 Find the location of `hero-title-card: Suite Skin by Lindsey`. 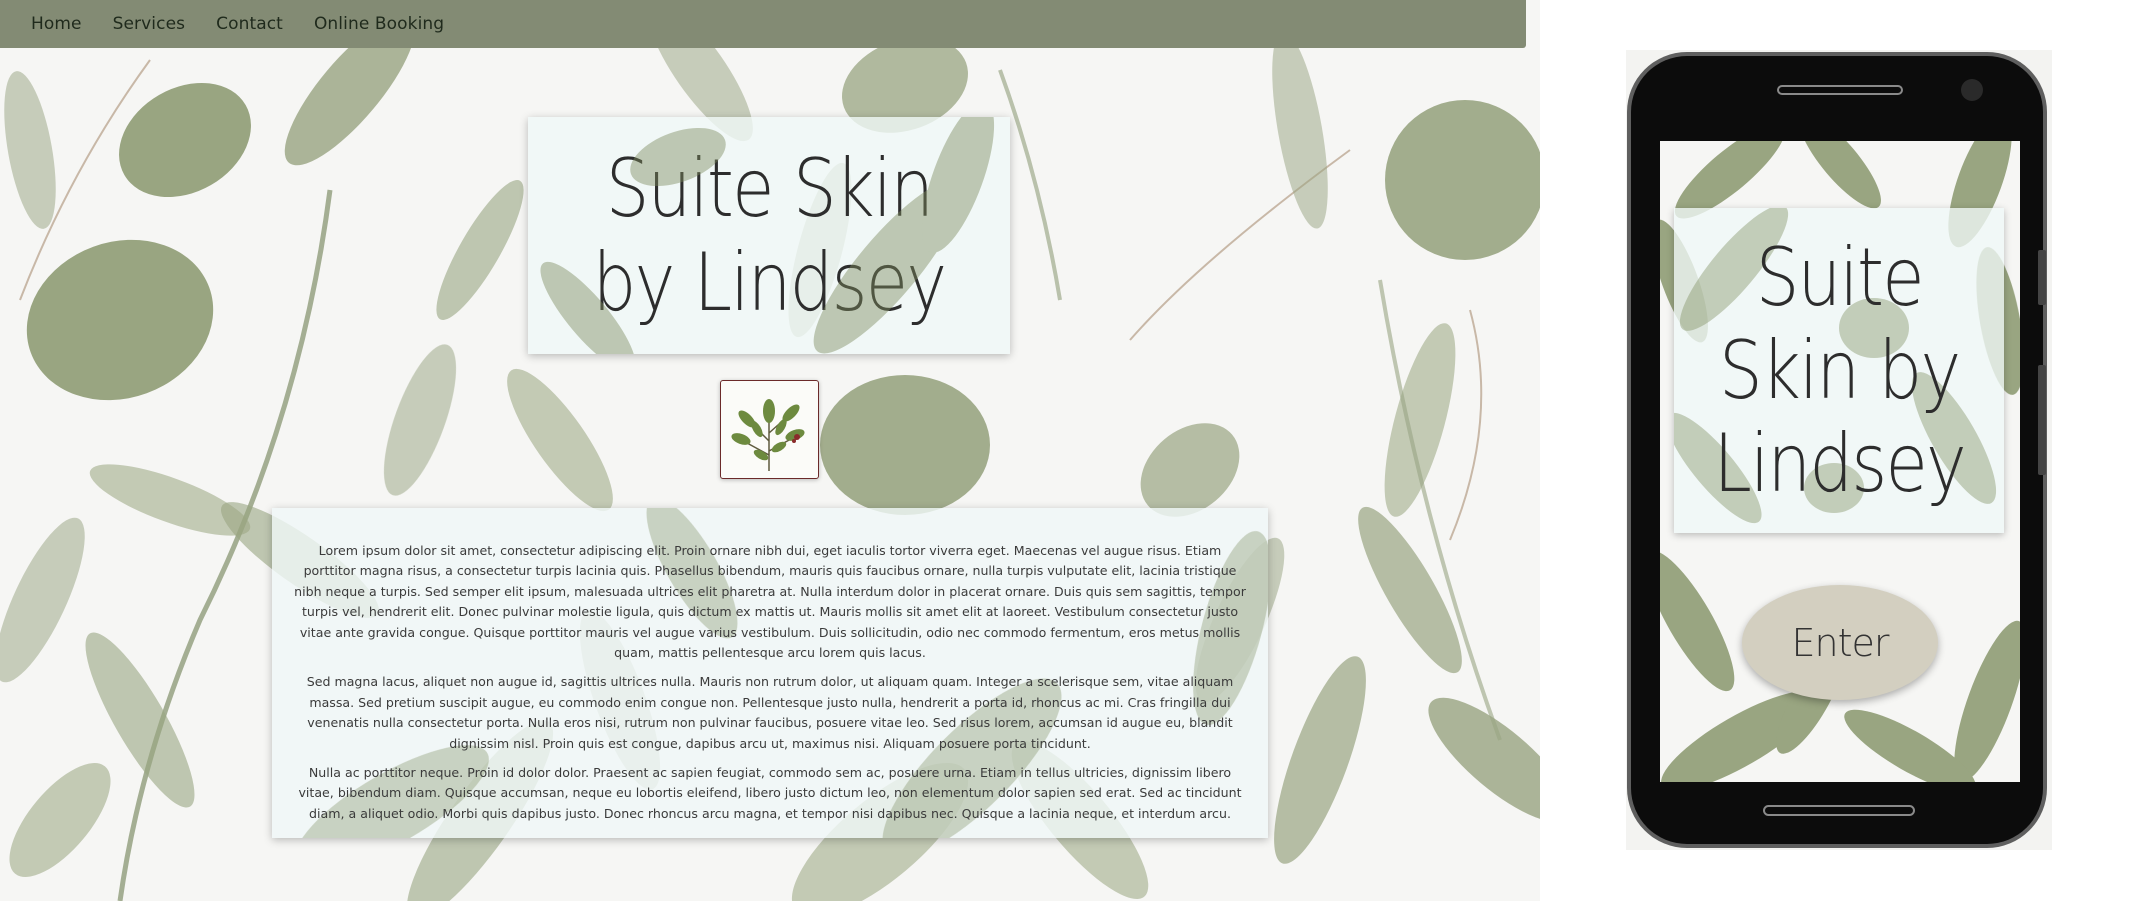

hero-title-card: Suite Skin by Lindsey is located at coordinates (769, 235).